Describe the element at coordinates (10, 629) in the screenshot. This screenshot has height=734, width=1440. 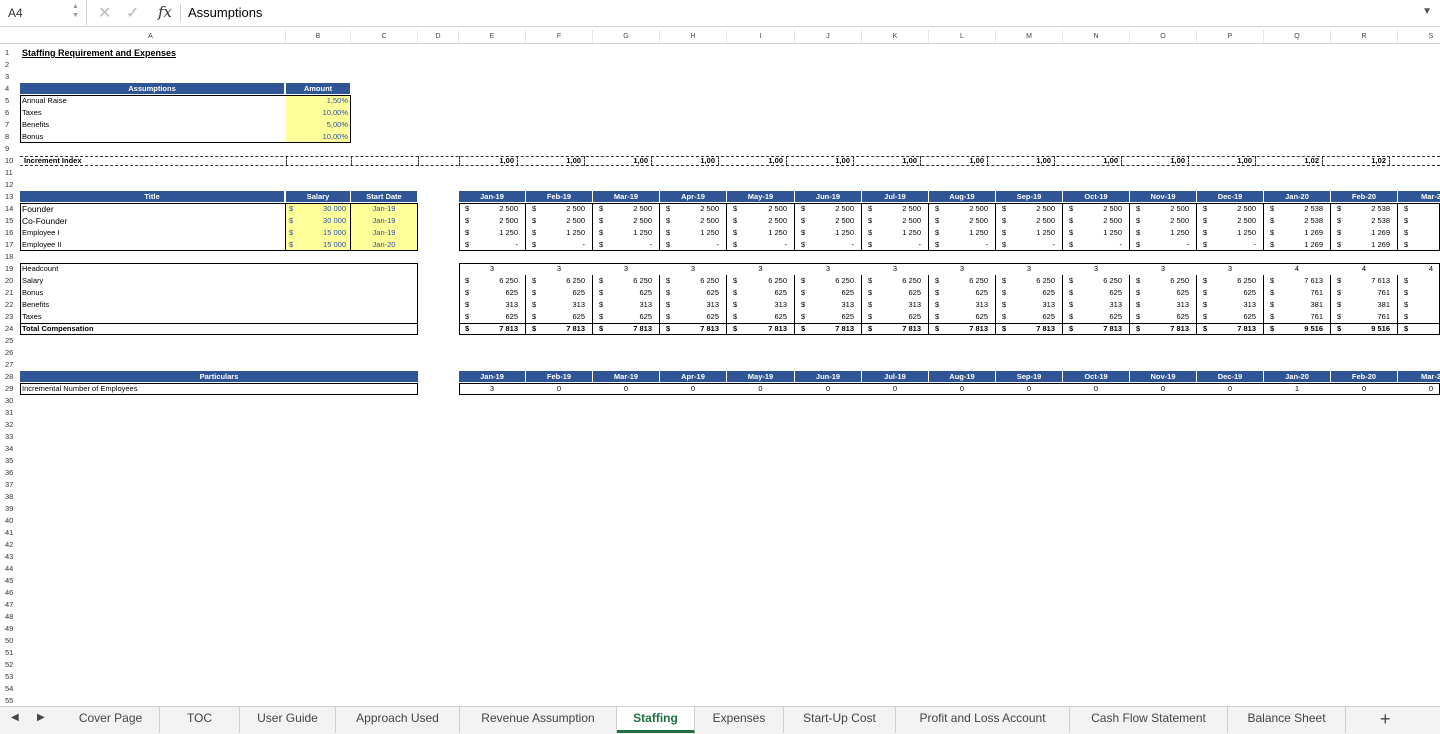
I see `row-header: 49` at that location.